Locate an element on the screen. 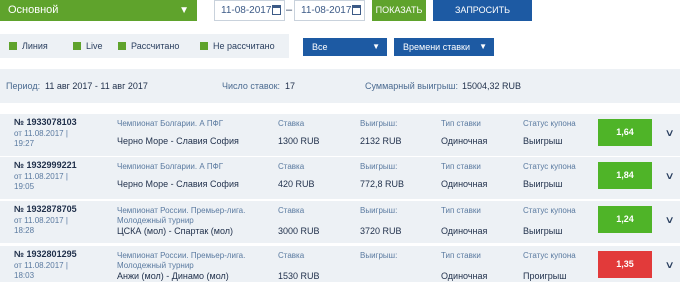  total-win-label: Суммарный выигрыш: is located at coordinates (412, 86).